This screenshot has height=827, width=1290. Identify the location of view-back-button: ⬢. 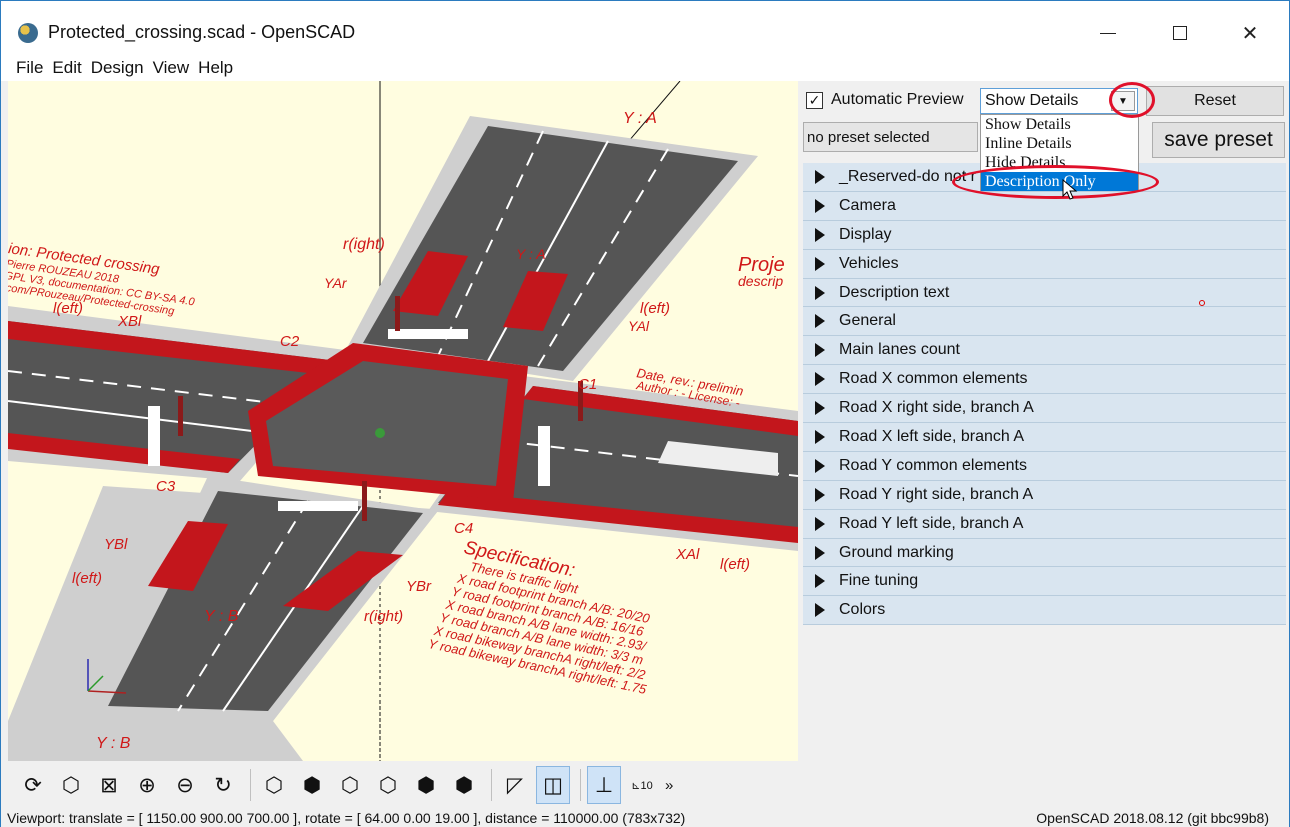
(464, 785).